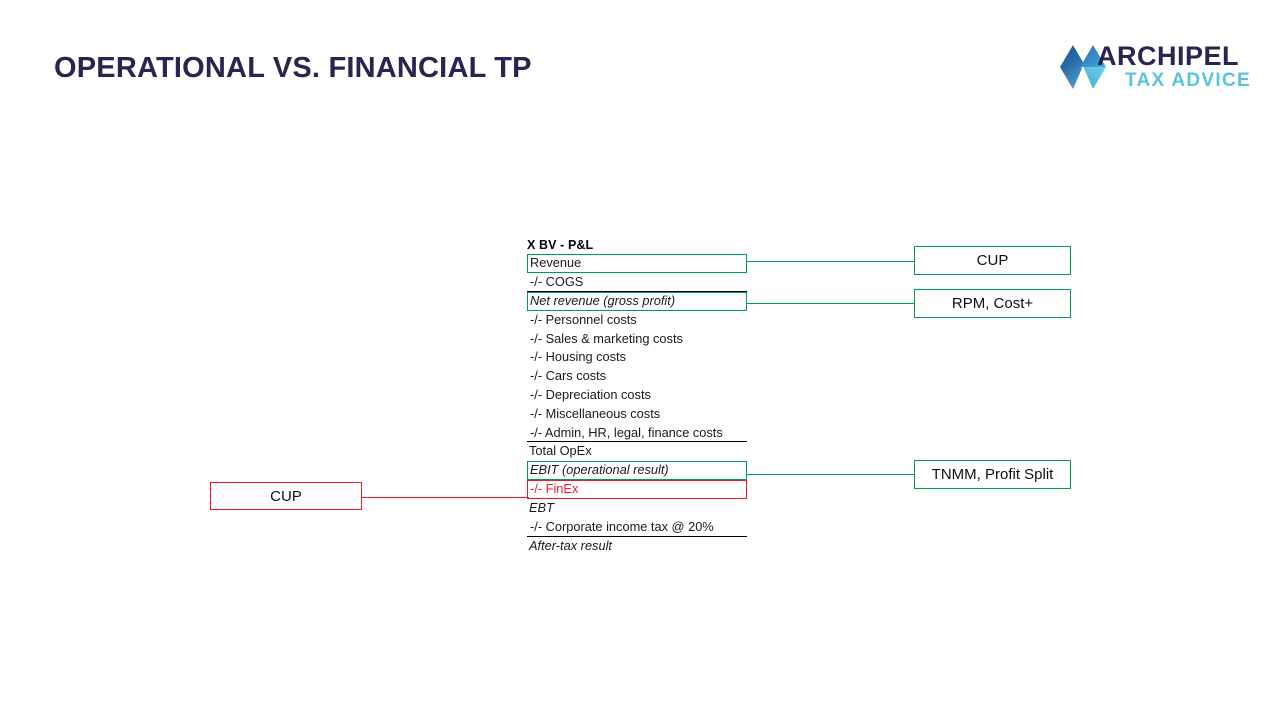  Describe the element at coordinates (637, 546) in the screenshot. I see `pl-row-after-tax-result: After-tax result` at that location.